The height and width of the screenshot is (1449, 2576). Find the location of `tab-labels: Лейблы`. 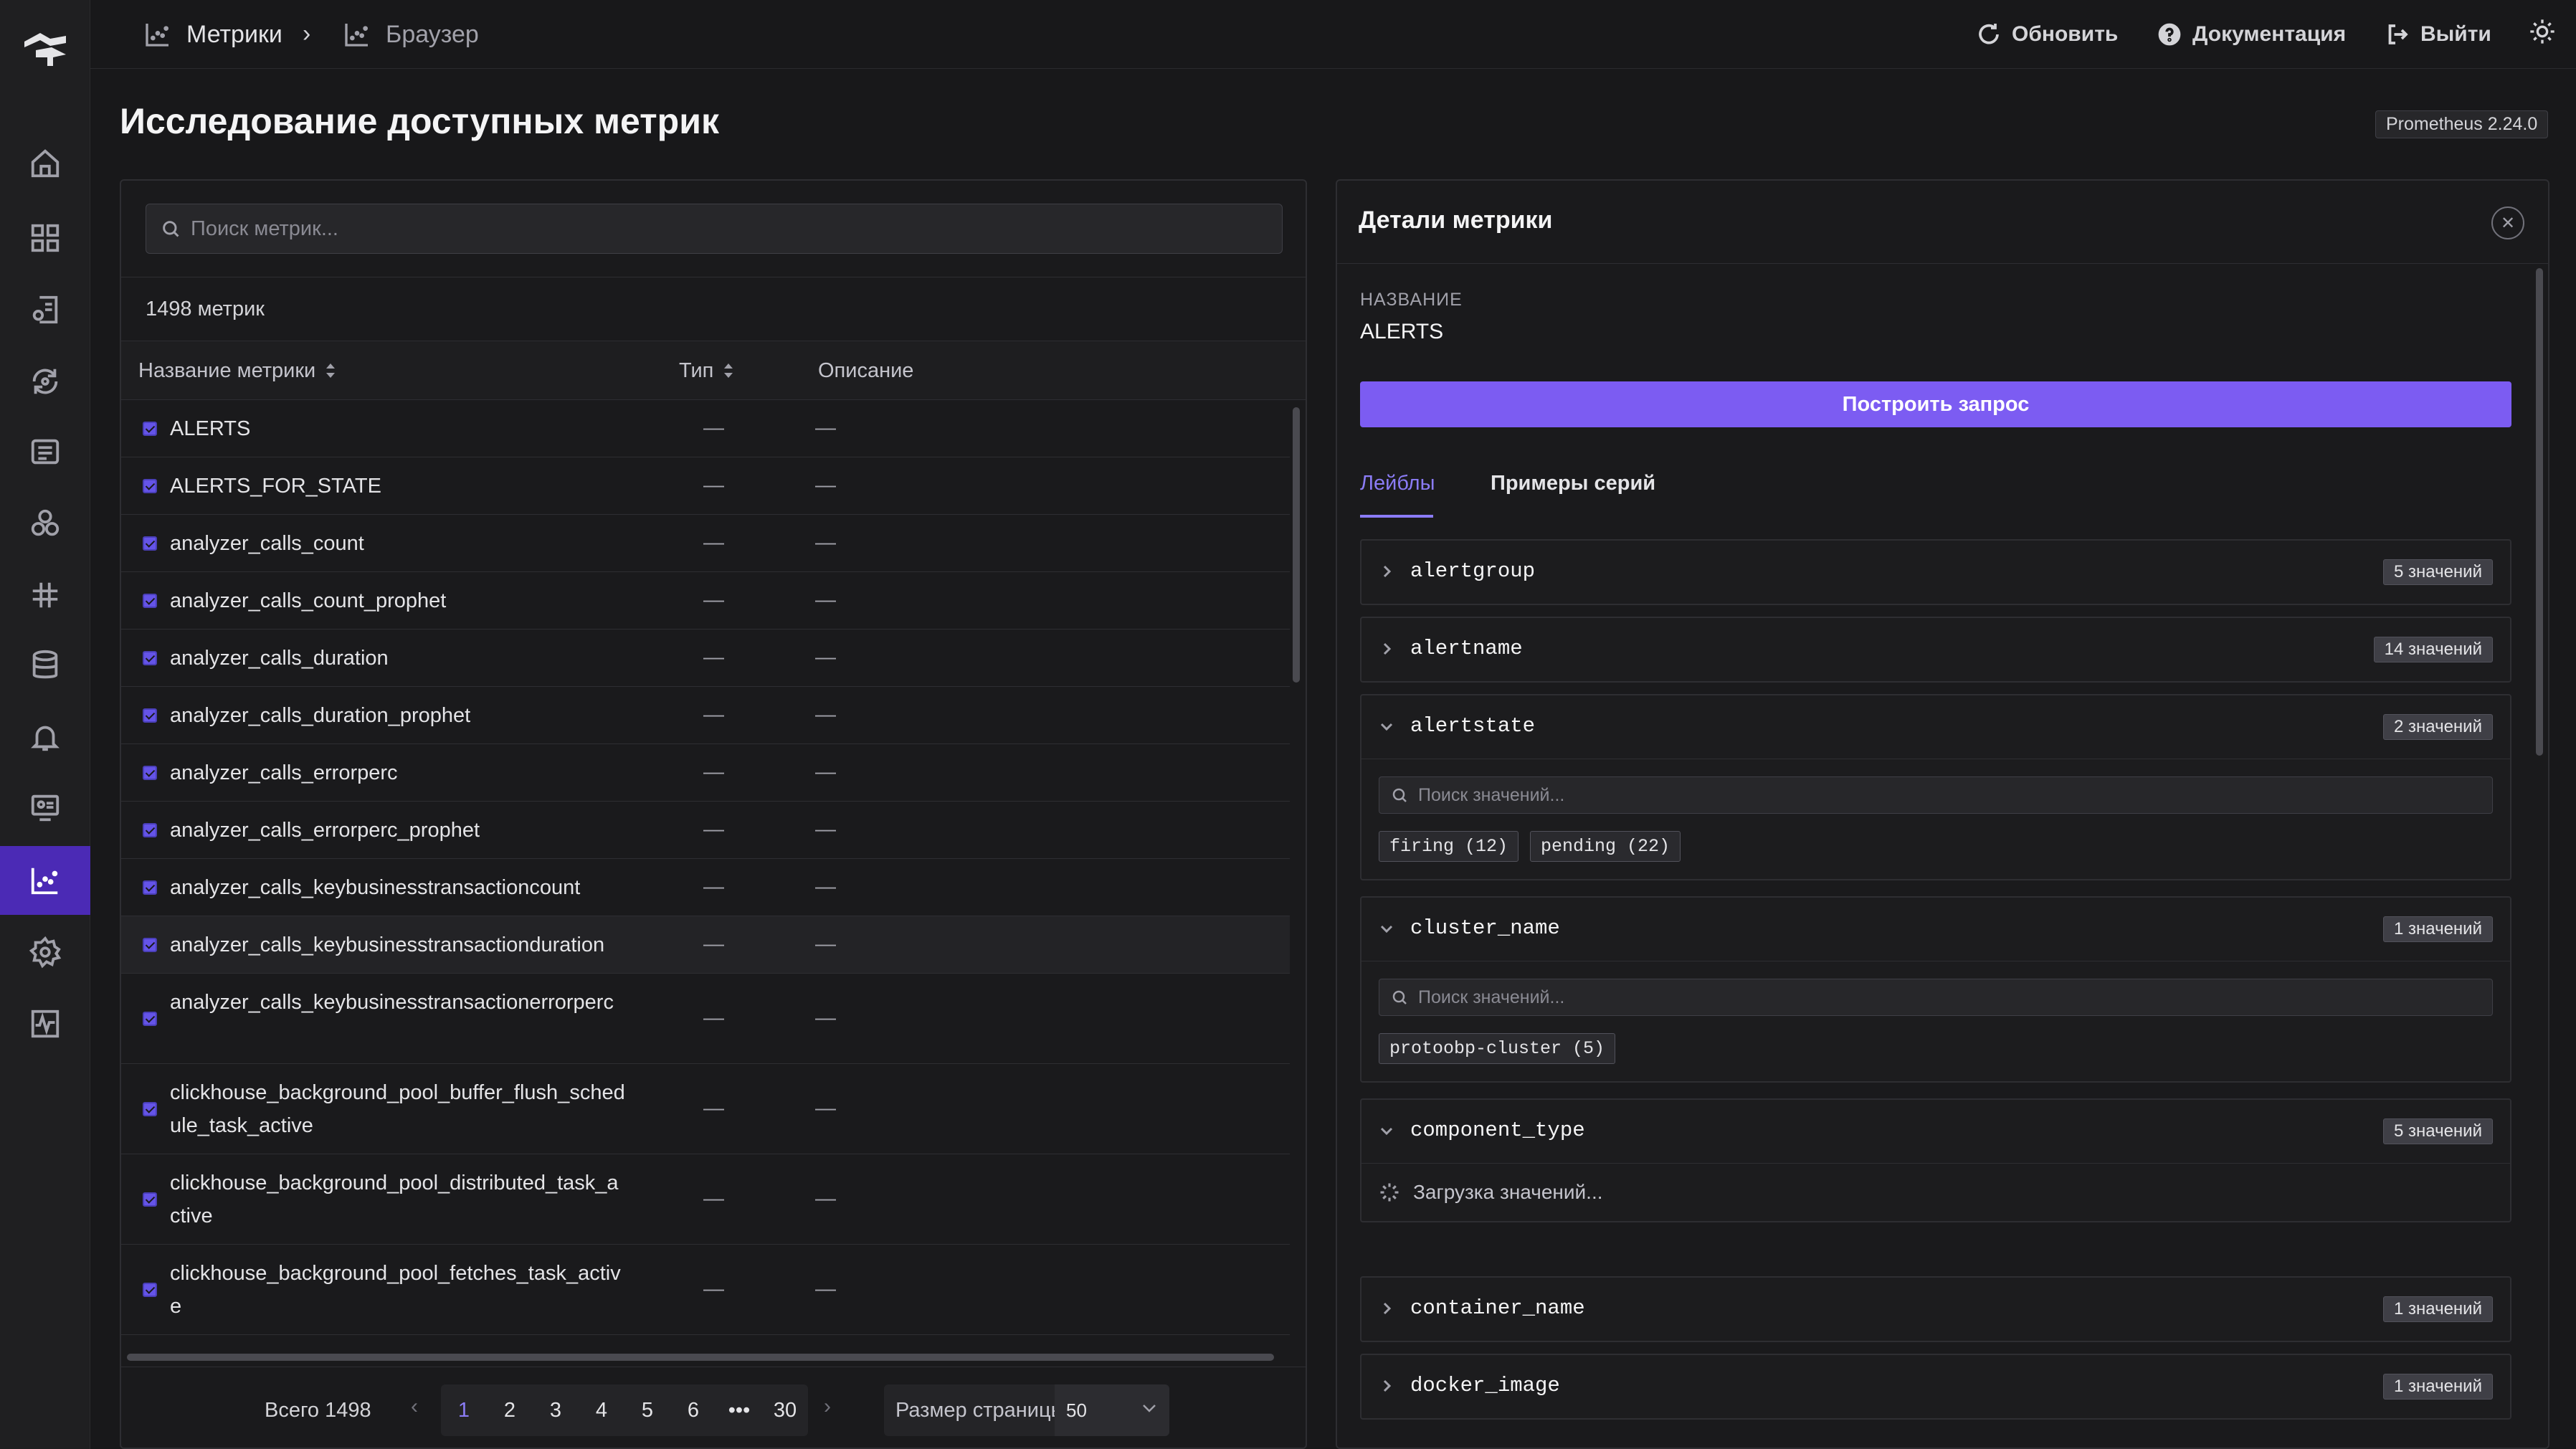

tab-labels: Лейблы is located at coordinates (1397, 484).